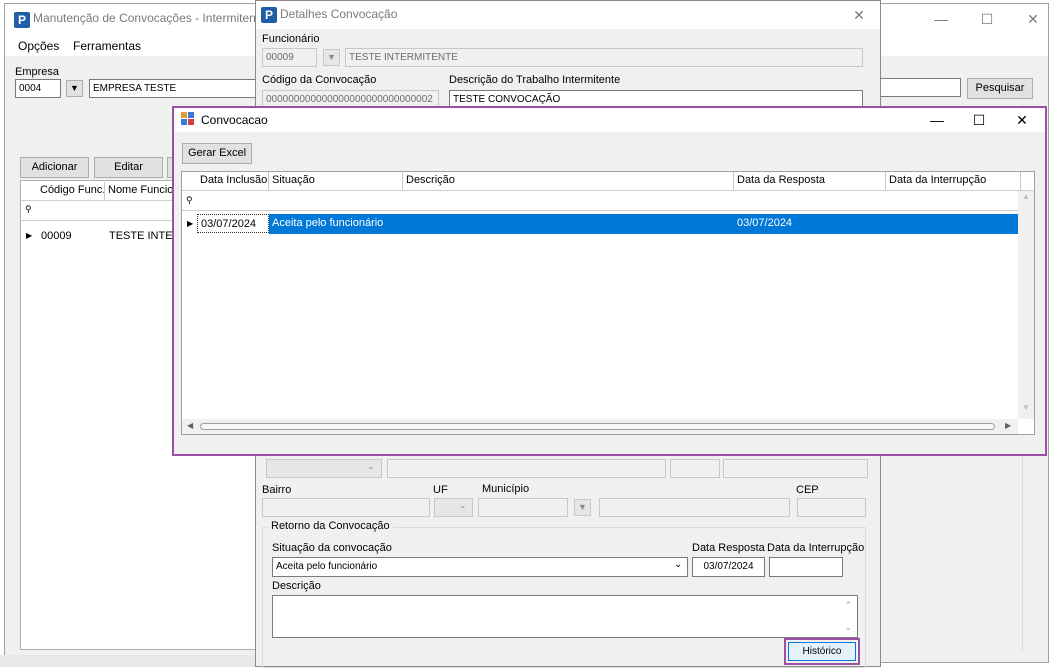  What do you see at coordinates (568, 15) in the screenshot?
I see `details-titlebar: P Detalhes Convocação ✕` at bounding box center [568, 15].